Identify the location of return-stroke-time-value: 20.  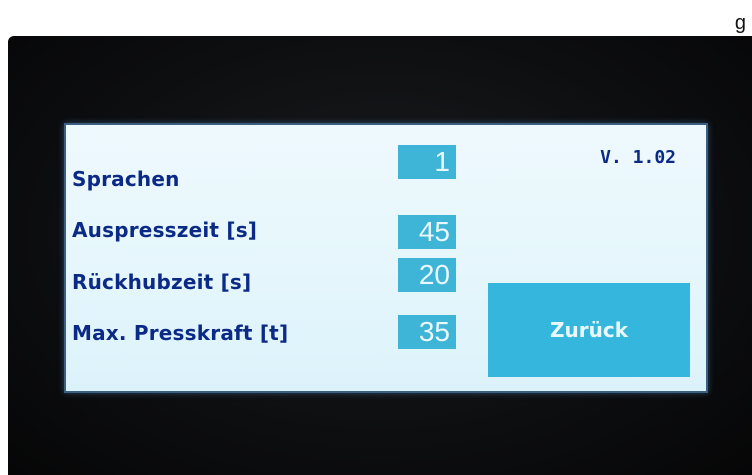
(427, 275).